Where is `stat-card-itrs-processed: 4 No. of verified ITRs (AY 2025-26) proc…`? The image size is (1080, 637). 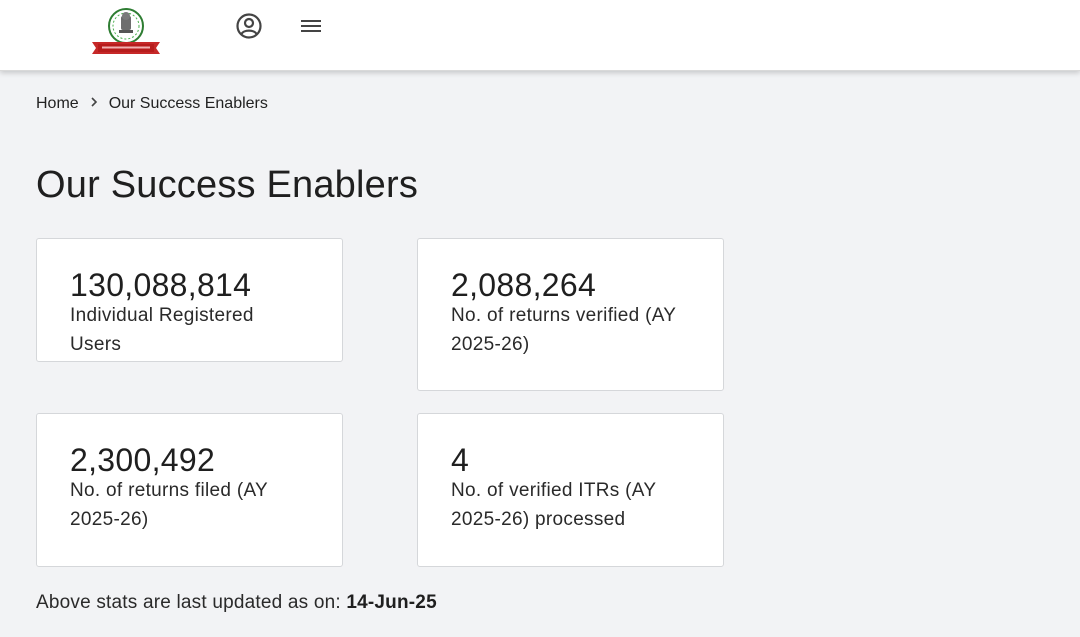 stat-card-itrs-processed: 4 No. of verified ITRs (AY 2025-26) proc… is located at coordinates (570, 490).